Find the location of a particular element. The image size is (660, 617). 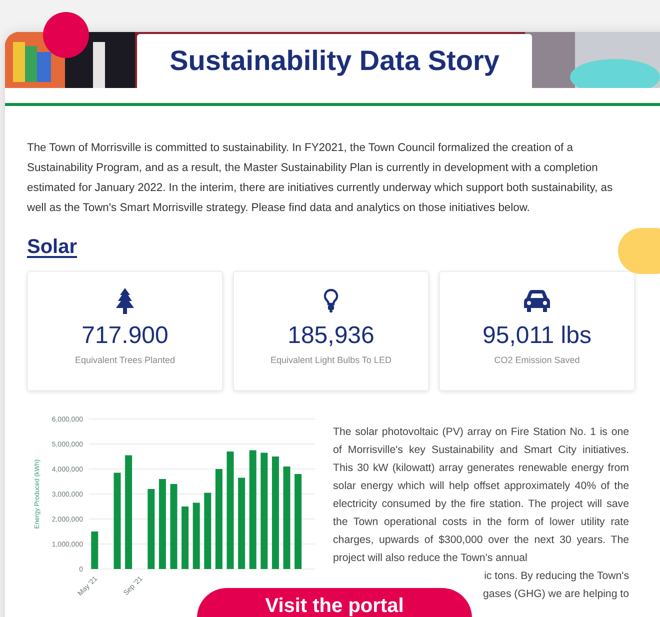

stat-label: Equivalent Trees Planted is located at coordinates (125, 360).